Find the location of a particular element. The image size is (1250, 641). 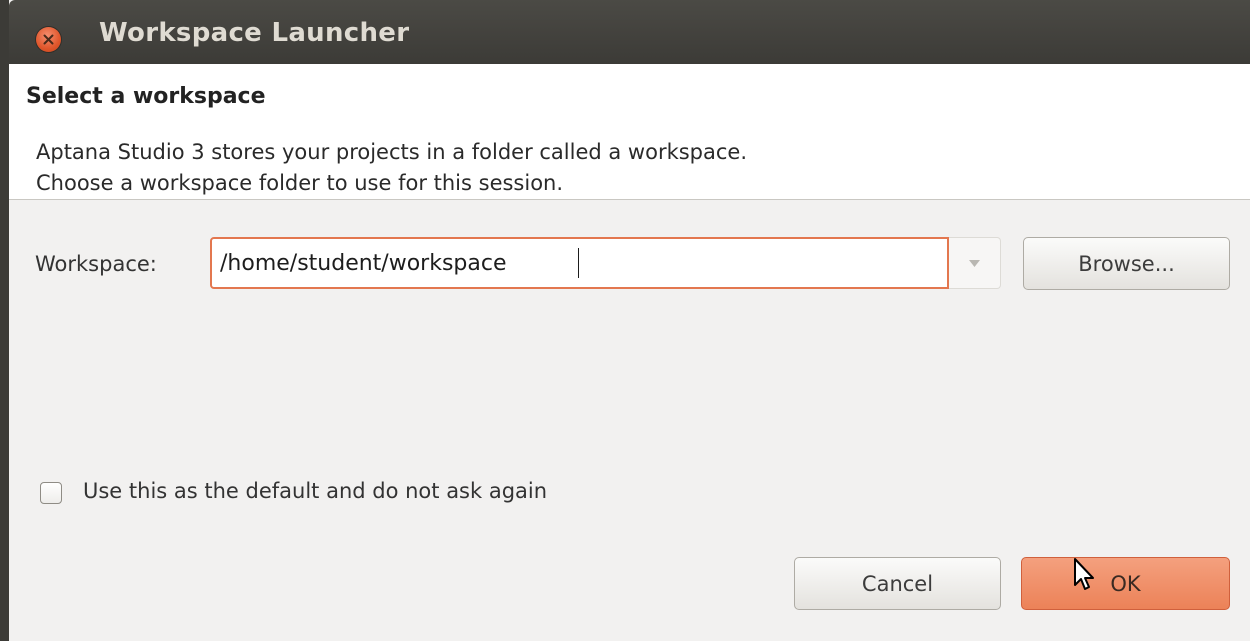

ok-button: OK is located at coordinates (1125, 583).